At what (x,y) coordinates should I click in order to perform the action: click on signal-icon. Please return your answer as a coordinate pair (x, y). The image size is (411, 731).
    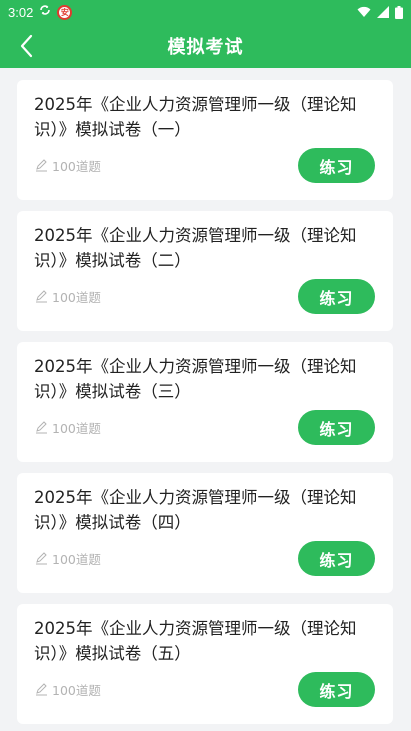
    Looking at the image, I should click on (383, 12).